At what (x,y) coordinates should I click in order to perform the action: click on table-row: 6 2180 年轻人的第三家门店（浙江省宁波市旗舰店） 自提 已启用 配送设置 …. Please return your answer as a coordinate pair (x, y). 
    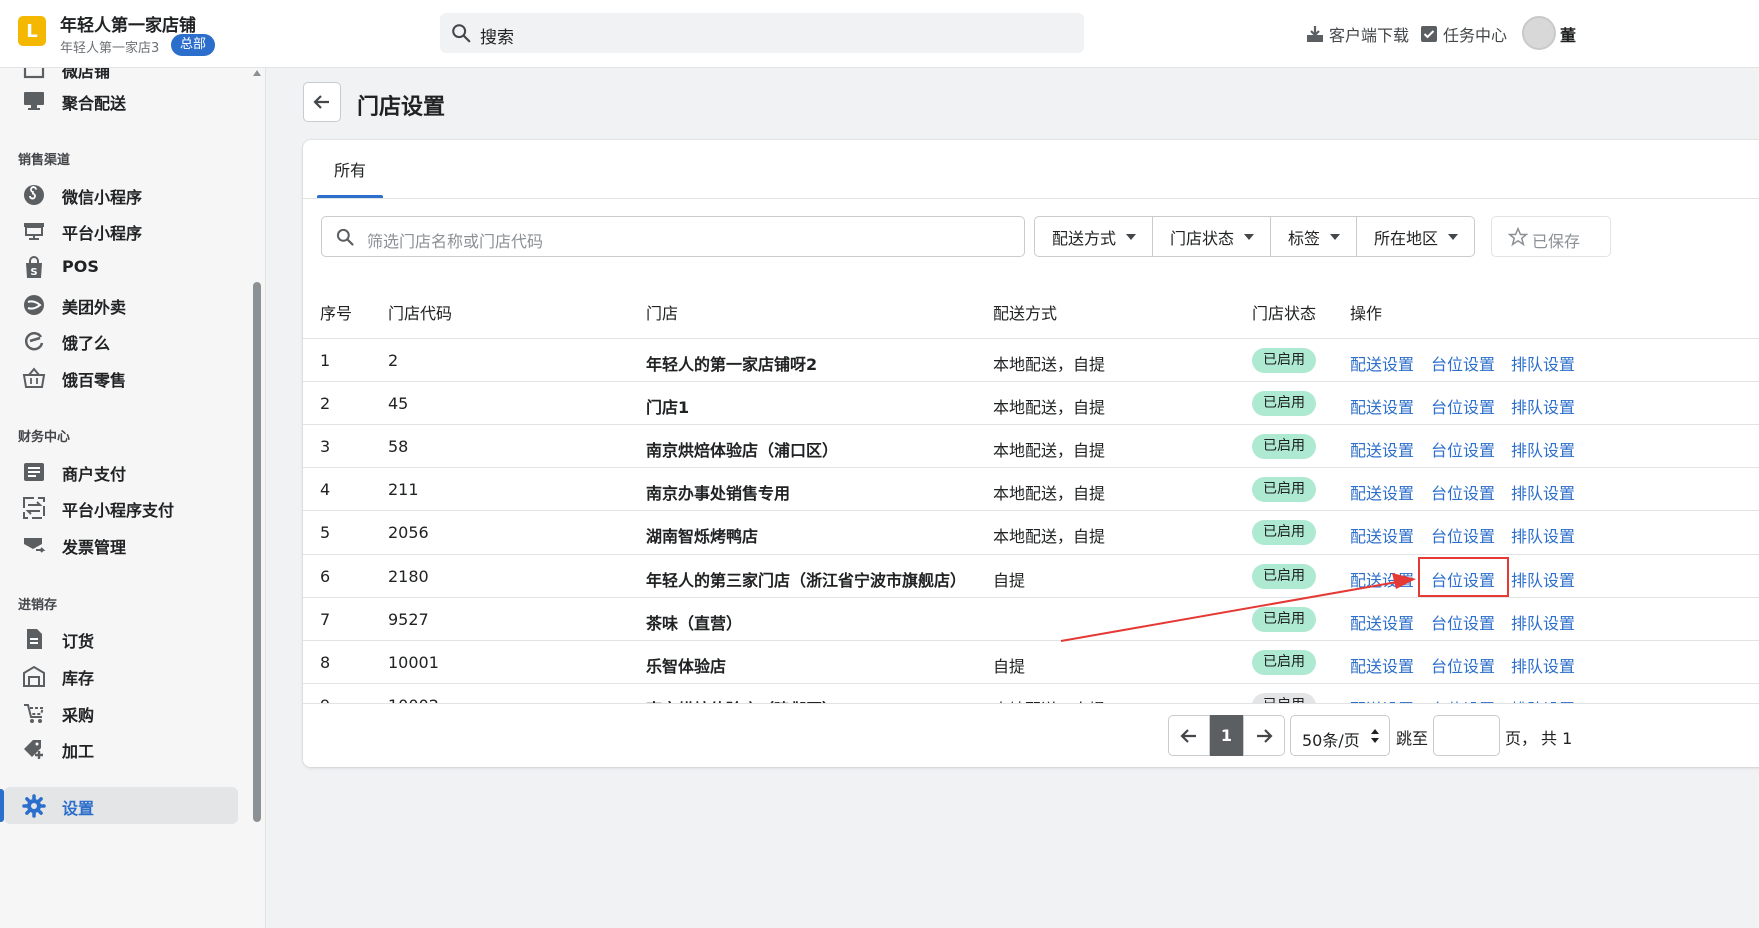
    Looking at the image, I should click on (1031, 575).